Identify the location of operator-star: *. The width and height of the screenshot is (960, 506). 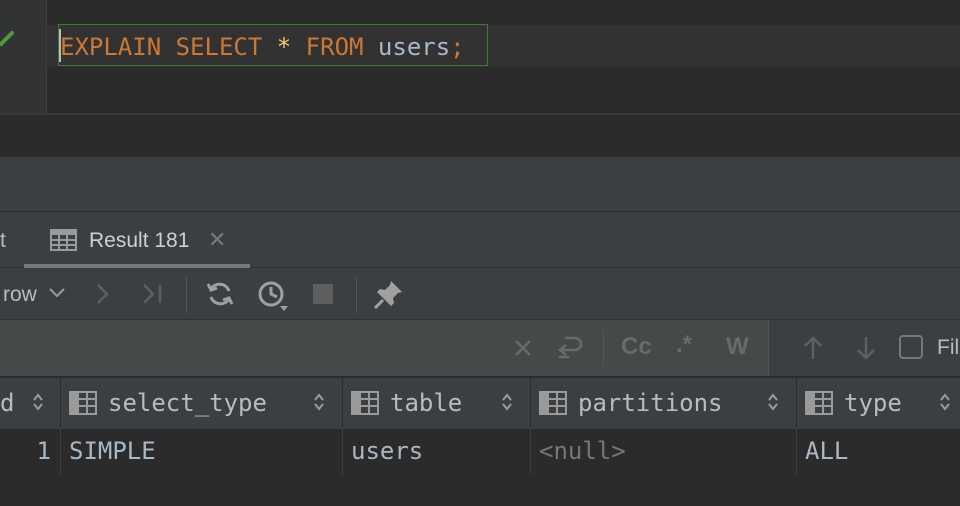
(284, 47).